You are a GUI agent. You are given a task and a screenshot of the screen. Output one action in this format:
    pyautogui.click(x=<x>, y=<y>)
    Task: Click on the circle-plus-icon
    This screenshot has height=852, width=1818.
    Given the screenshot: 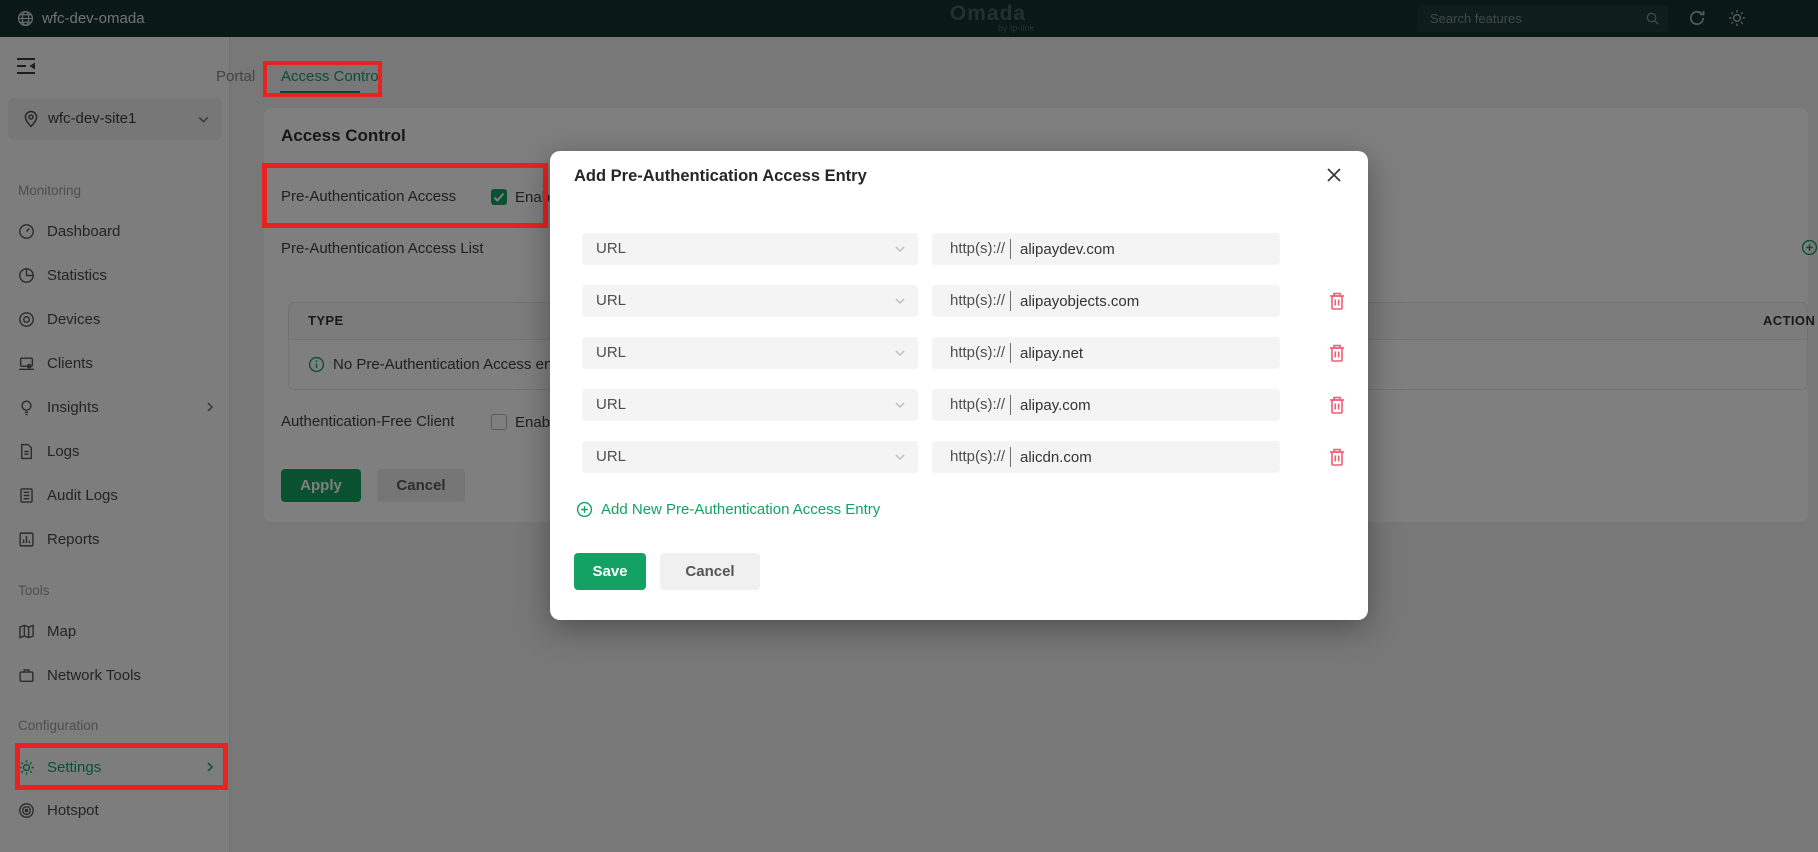 What is the action you would take?
    pyautogui.click(x=584, y=509)
    